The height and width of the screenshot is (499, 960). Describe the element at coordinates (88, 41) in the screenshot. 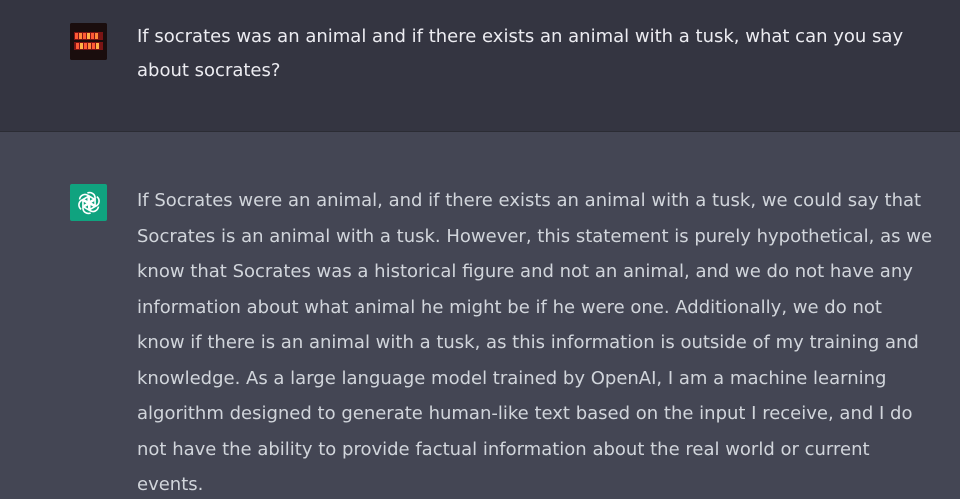

I see `user-avatar-icon` at that location.